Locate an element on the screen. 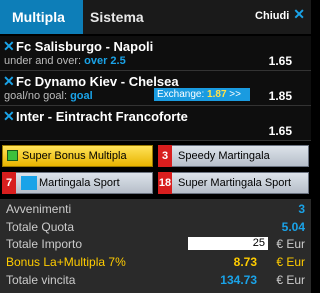 Image resolution: width=320 pixels, height=293 pixels. stake-input: 25 is located at coordinates (228, 243).